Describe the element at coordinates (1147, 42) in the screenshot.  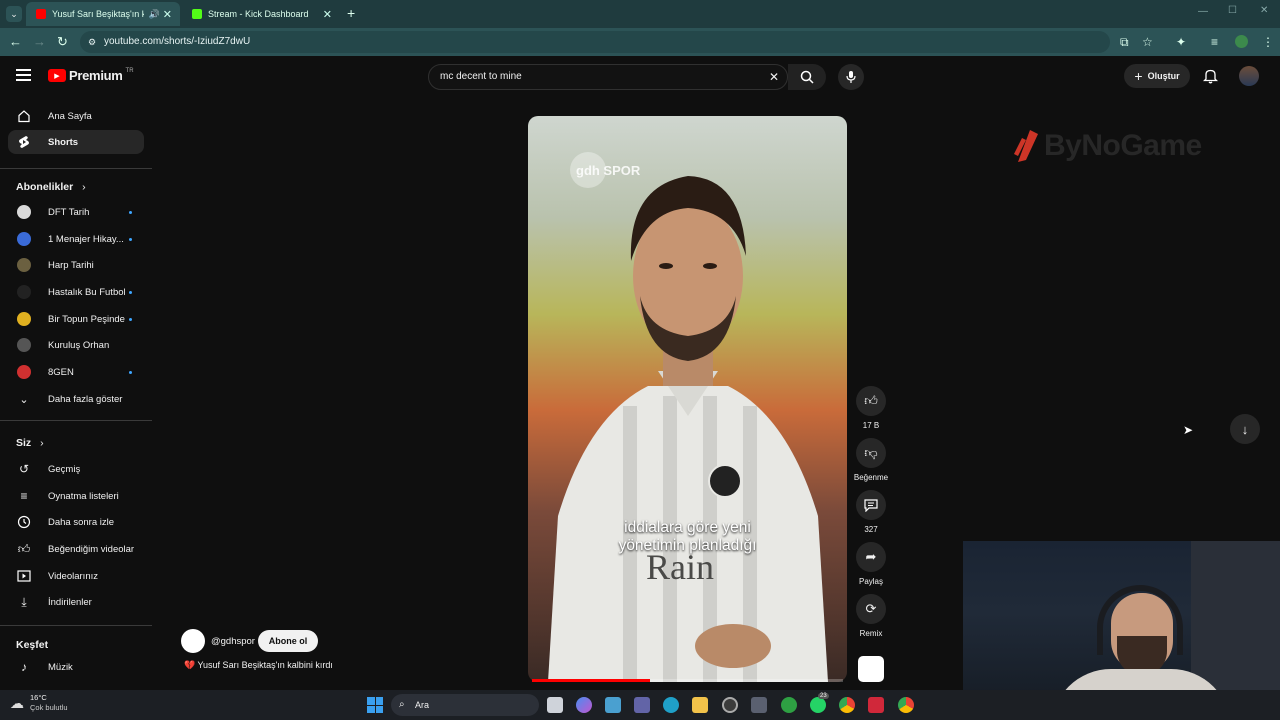
I see `bookmark-star-icon: ☆` at that location.